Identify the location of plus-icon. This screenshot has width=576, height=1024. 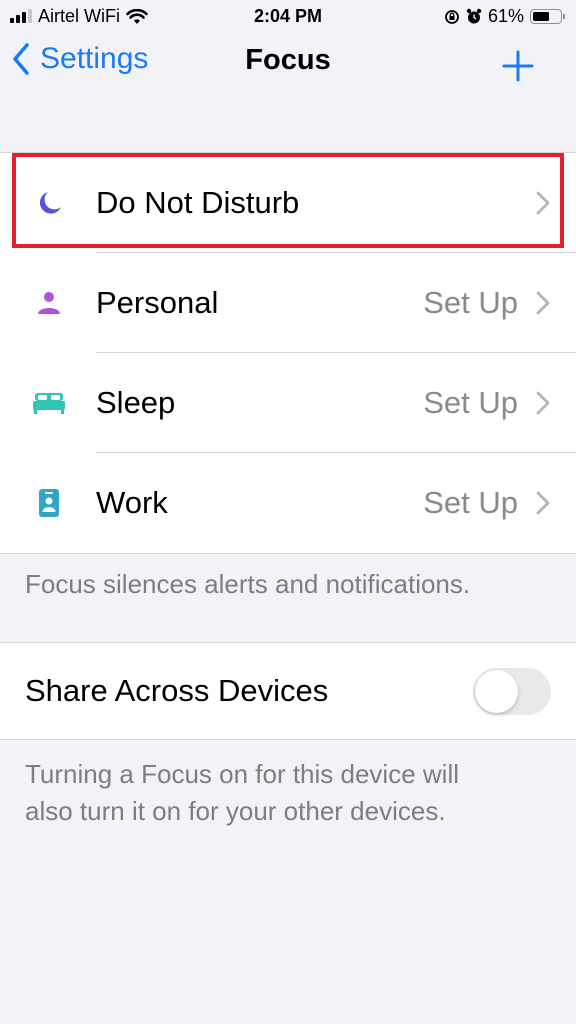
(518, 66).